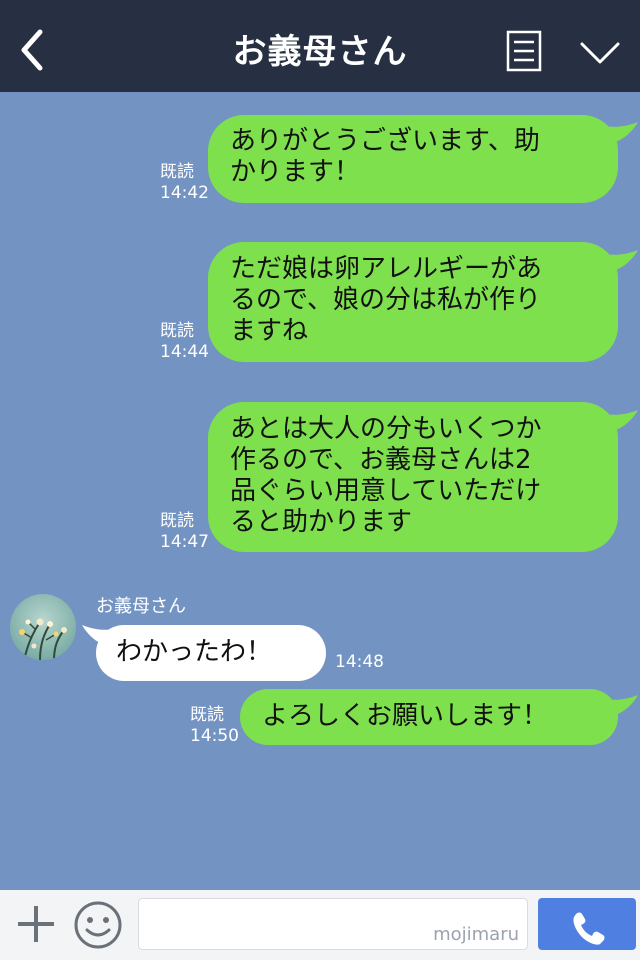 The height and width of the screenshot is (960, 640). Describe the element at coordinates (413, 159) in the screenshot. I see `sent-message-bubble: ありがとうございます、助 かります！` at that location.